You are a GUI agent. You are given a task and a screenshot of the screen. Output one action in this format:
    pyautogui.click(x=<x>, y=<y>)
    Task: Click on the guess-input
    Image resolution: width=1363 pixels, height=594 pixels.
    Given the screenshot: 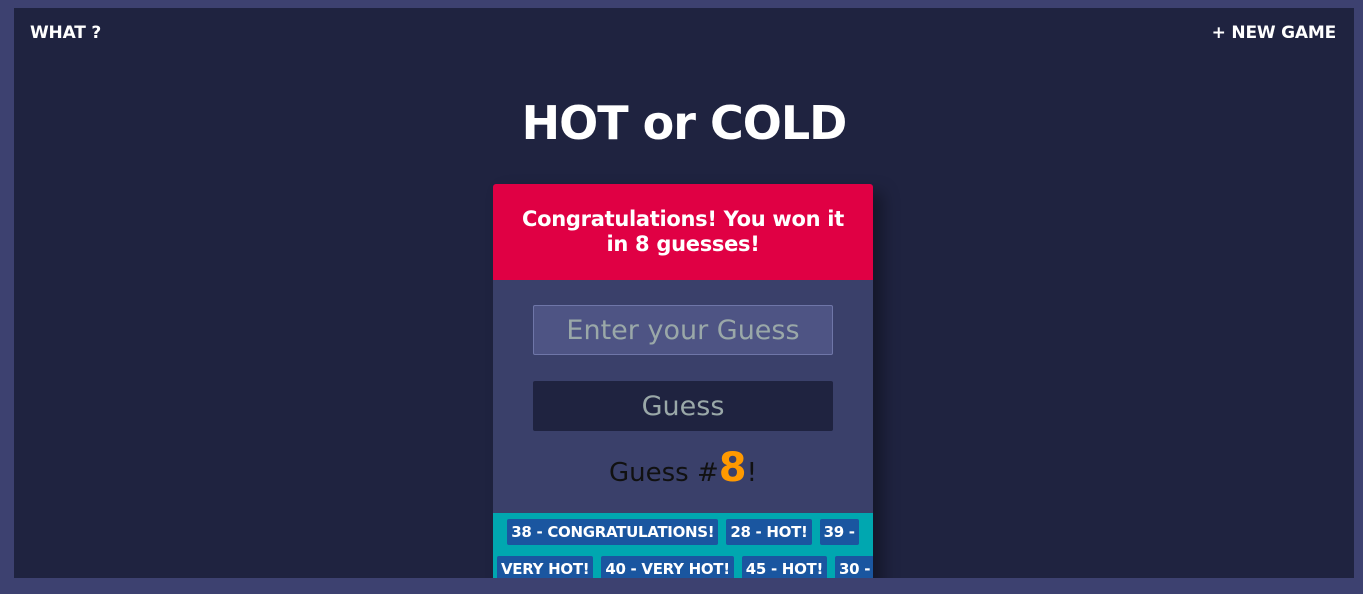 What is the action you would take?
    pyautogui.click(x=683, y=330)
    